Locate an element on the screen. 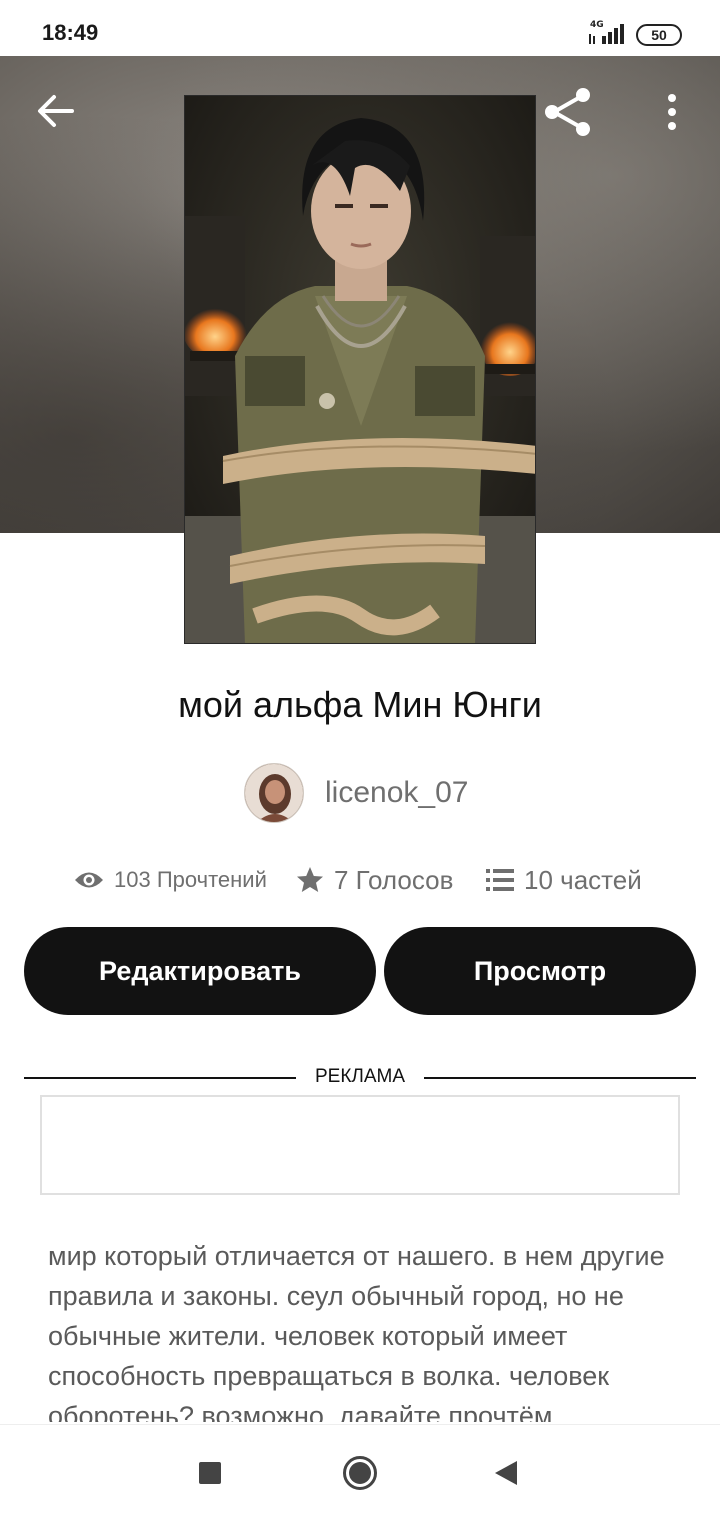 This screenshot has width=720, height=1520. list-icon is located at coordinates (500, 880).